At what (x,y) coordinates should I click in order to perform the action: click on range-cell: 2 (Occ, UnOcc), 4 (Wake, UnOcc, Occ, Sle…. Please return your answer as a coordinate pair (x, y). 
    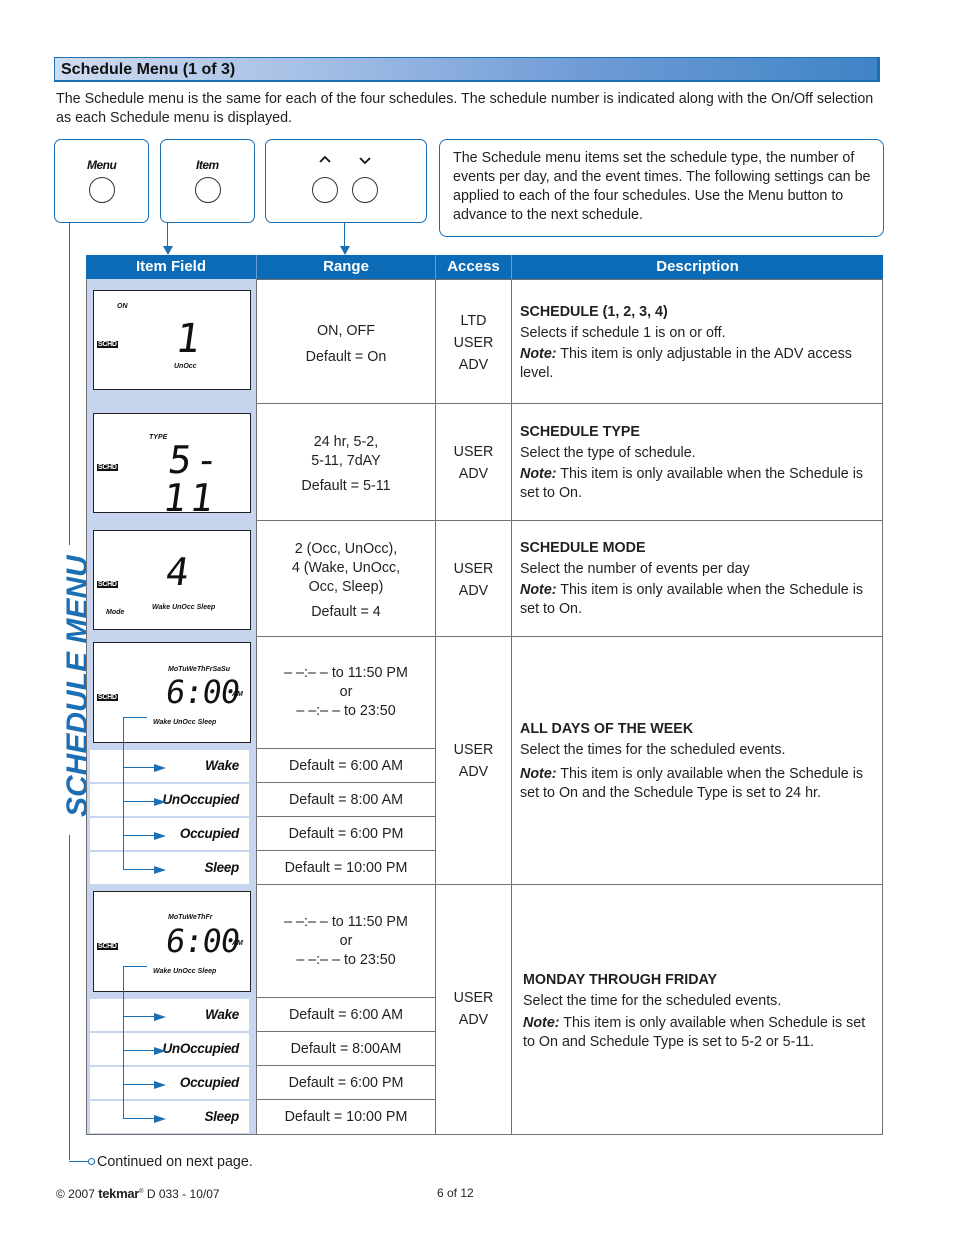
    Looking at the image, I should click on (346, 580).